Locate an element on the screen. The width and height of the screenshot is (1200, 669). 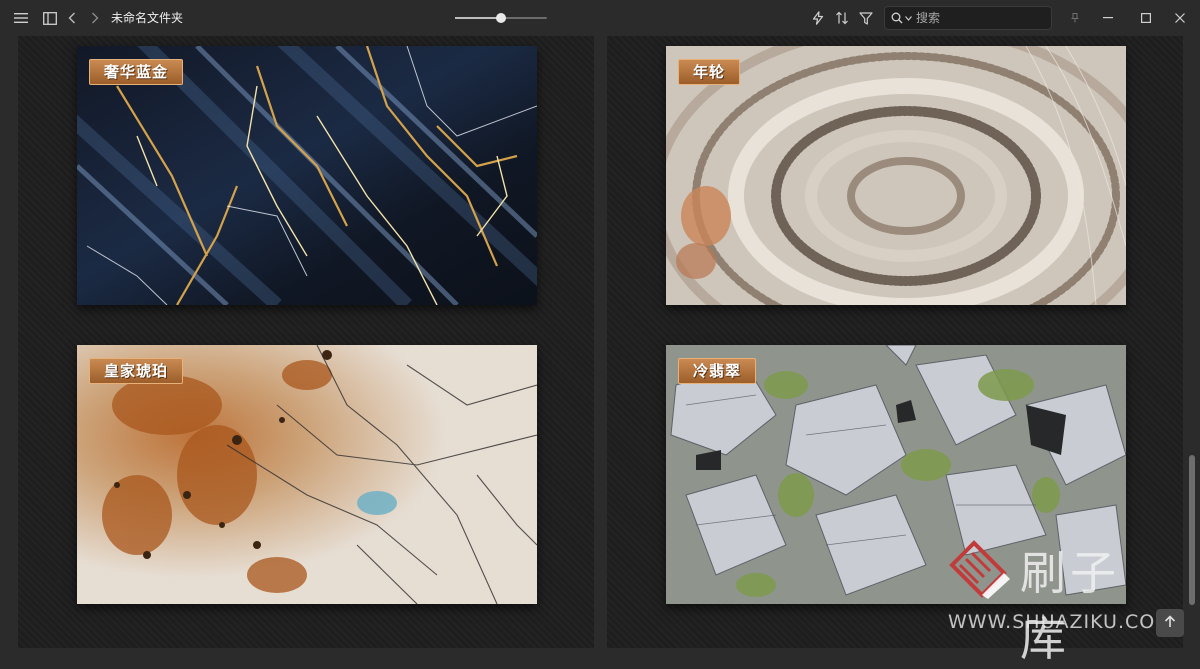
minimize-icon is located at coordinates (1108, 18).